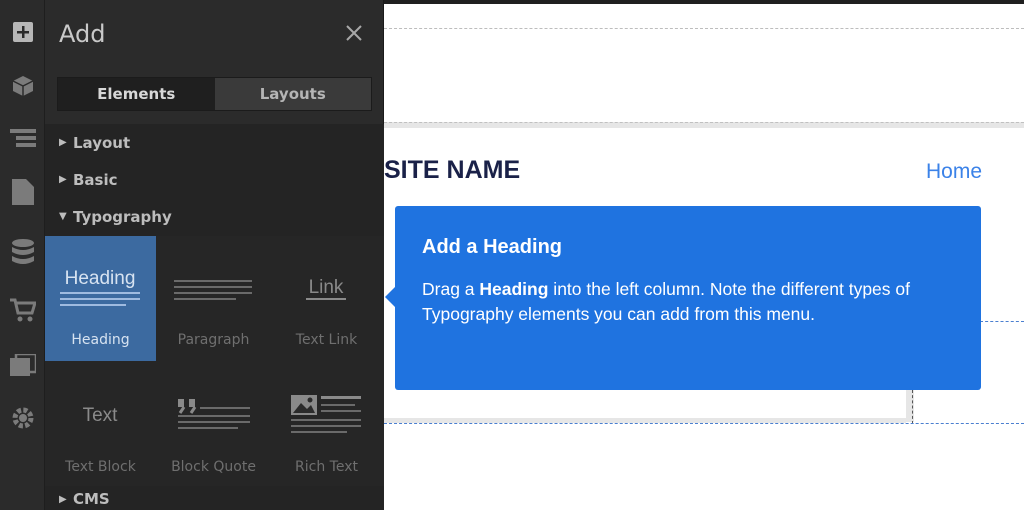 This screenshot has height=510, width=1024. What do you see at coordinates (214, 414) in the screenshot?
I see `quote-icon` at bounding box center [214, 414].